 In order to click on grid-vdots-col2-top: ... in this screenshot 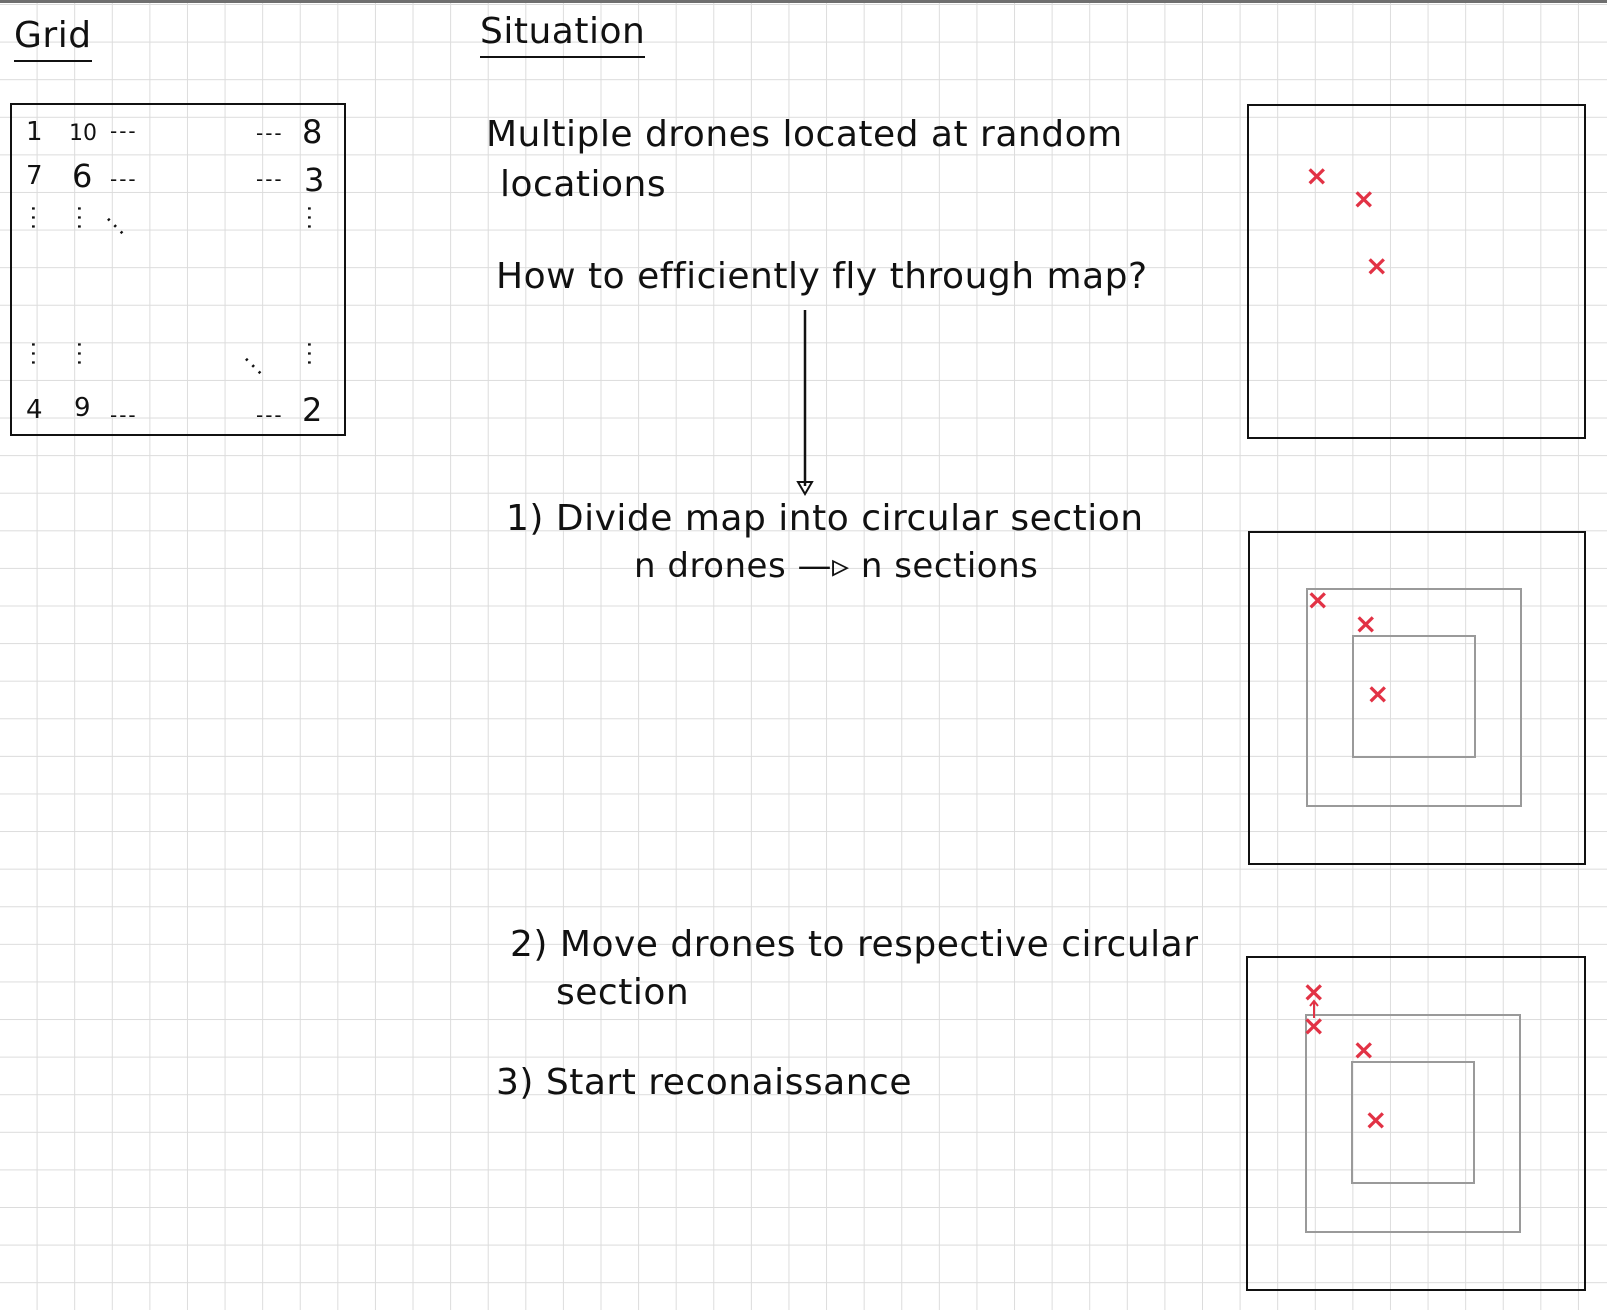, I will do `click(84, 218)`.